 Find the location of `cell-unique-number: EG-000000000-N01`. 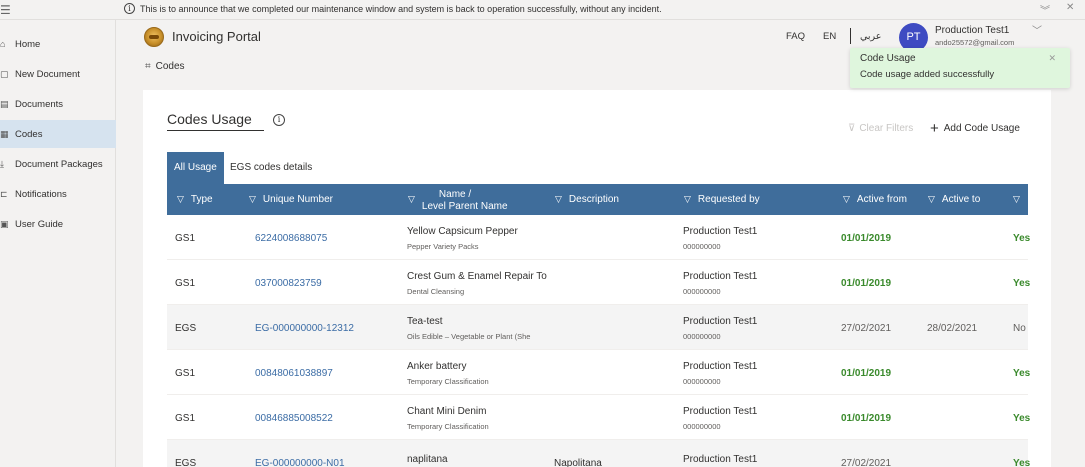

cell-unique-number: EG-000000000-N01 is located at coordinates (300, 462).